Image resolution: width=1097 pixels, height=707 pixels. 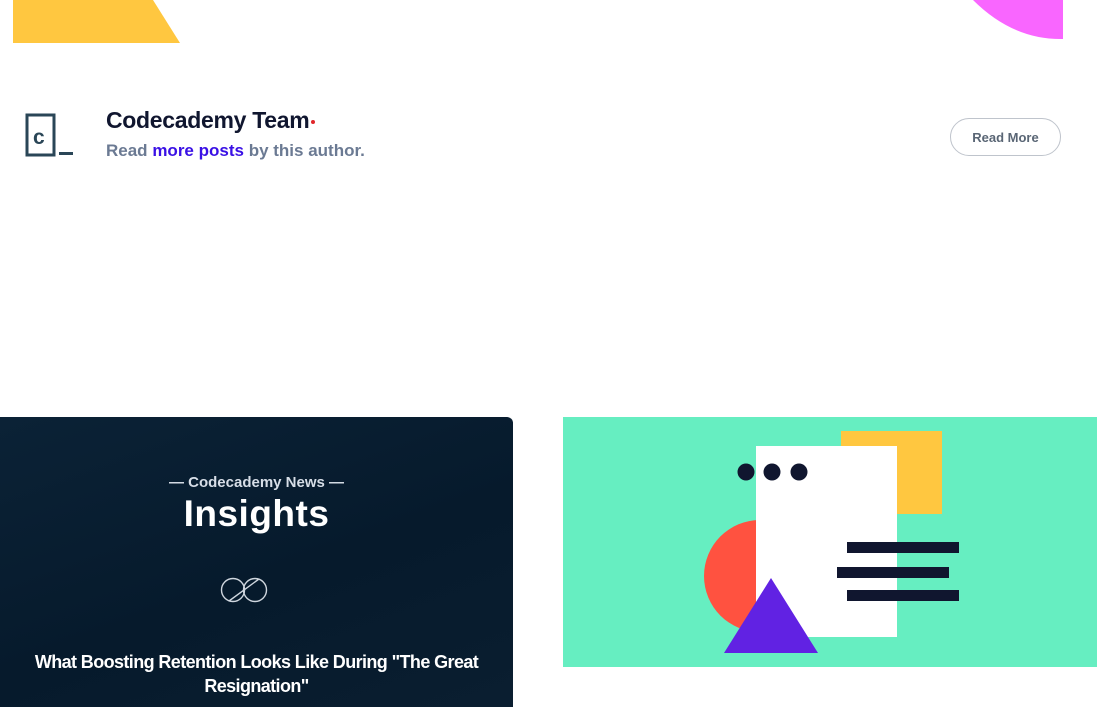 What do you see at coordinates (39, 137) in the screenshot?
I see `svg-text: c` at bounding box center [39, 137].